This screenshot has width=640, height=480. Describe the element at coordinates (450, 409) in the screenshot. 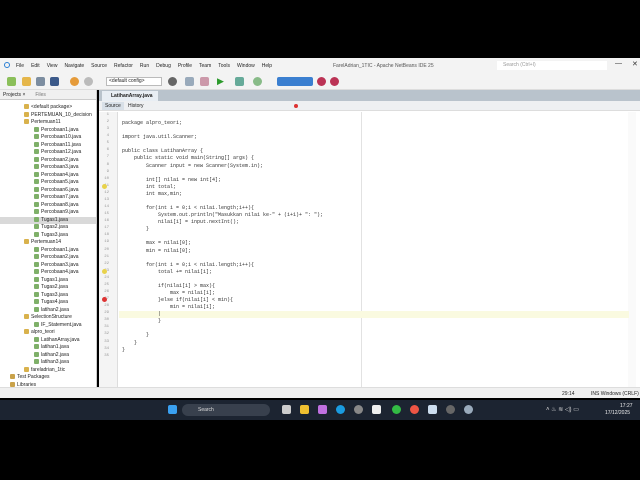

I see `app2-icon` at that location.